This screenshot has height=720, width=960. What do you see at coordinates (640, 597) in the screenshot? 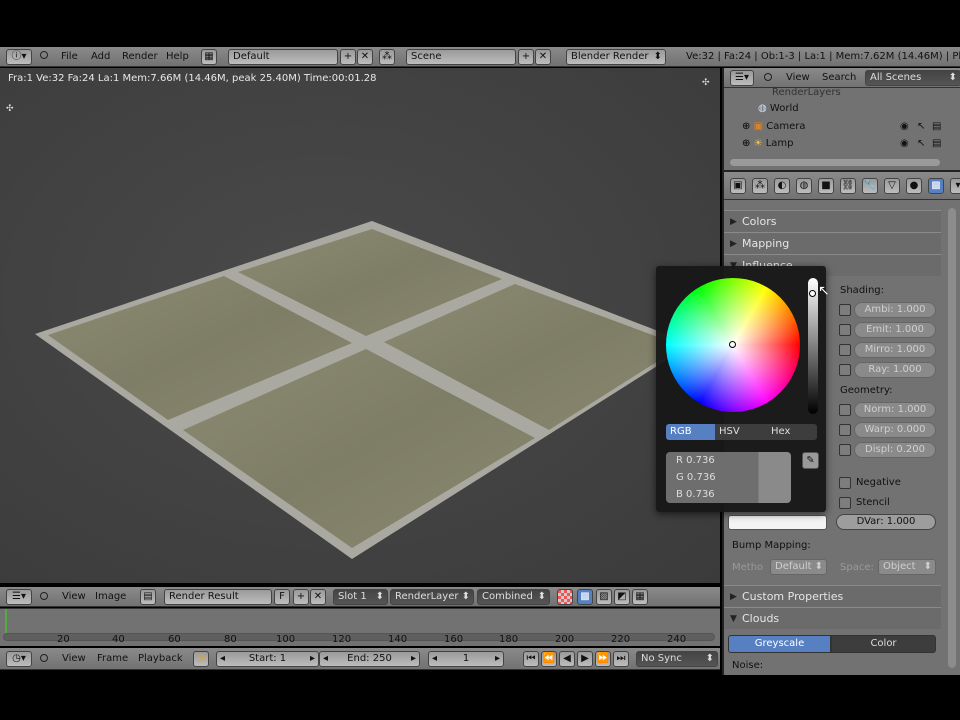
I see `draw-channels-icon: ▦` at bounding box center [640, 597].